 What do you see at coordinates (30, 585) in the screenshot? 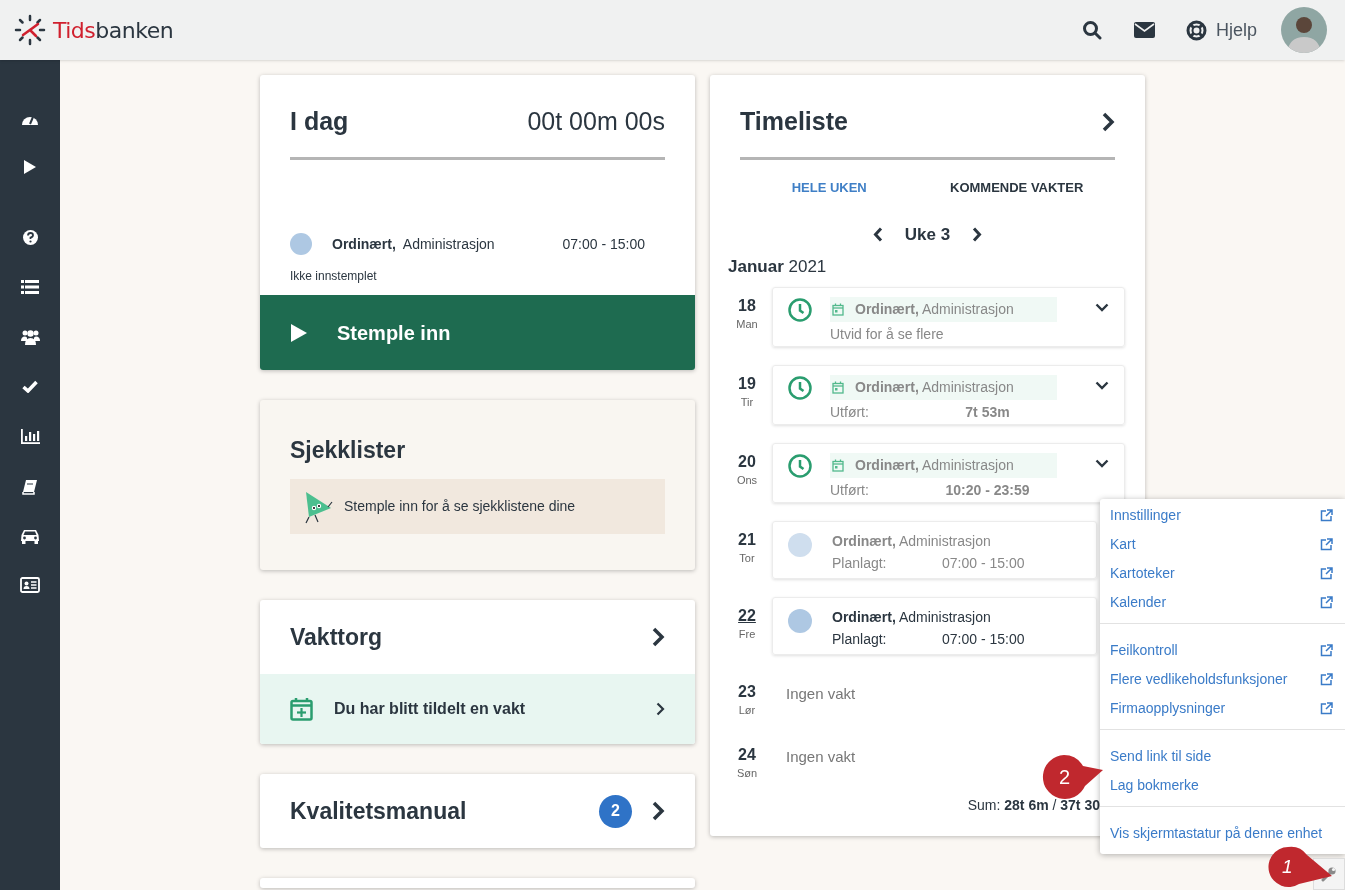
I see `id-card-icon` at bounding box center [30, 585].